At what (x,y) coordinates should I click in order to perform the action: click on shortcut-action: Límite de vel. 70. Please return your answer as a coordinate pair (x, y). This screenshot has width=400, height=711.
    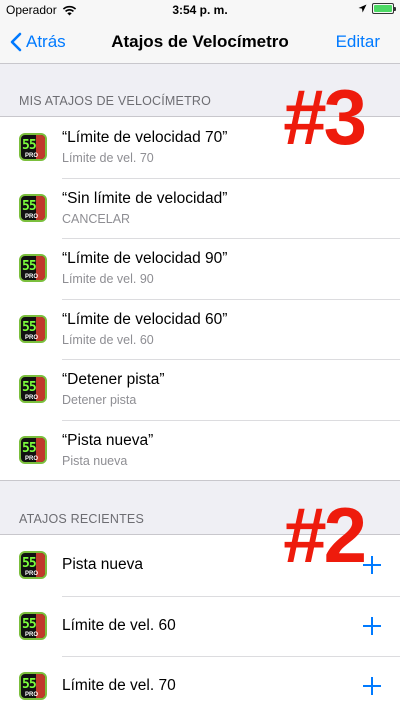
    Looking at the image, I should click on (108, 158).